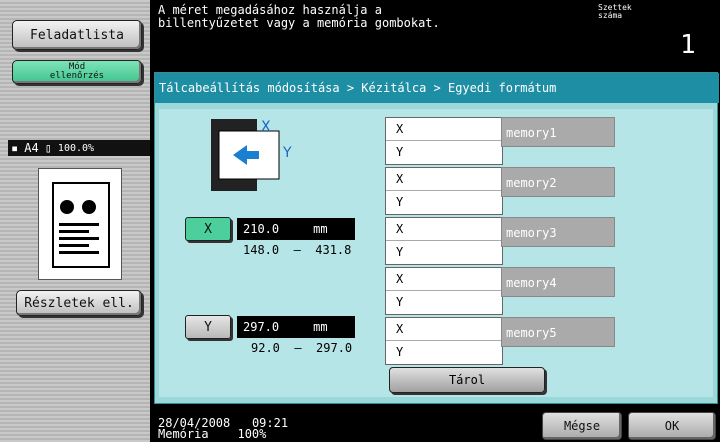 Image resolution: width=720 pixels, height=442 pixels. I want to click on paper-status-bar: ▪ A4 ▯ 100.0%, so click(79, 148).